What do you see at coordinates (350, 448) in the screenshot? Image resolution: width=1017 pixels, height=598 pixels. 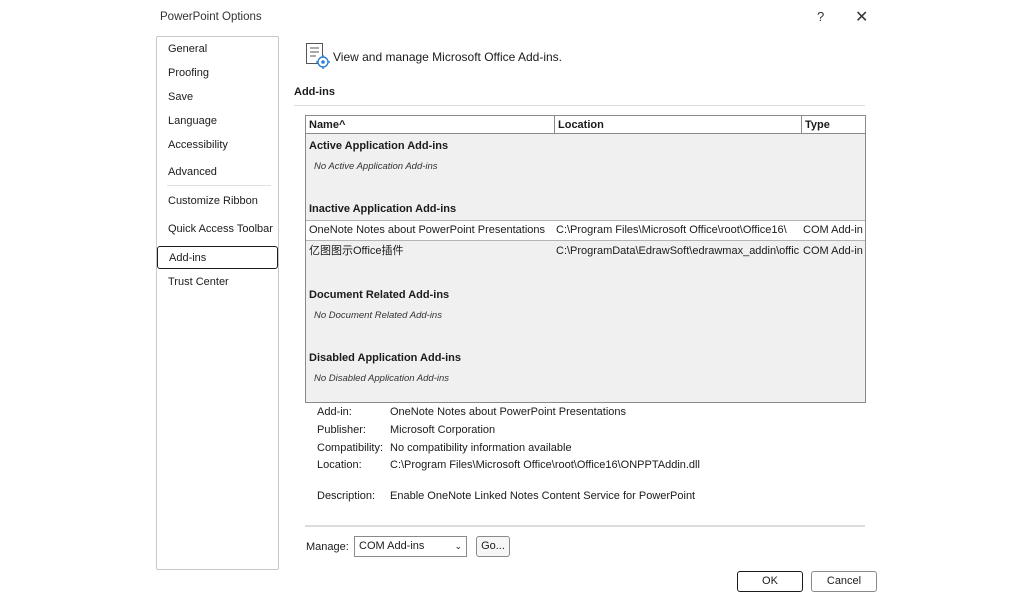 I see `detail-compatibility-label: Compatibility:` at bounding box center [350, 448].